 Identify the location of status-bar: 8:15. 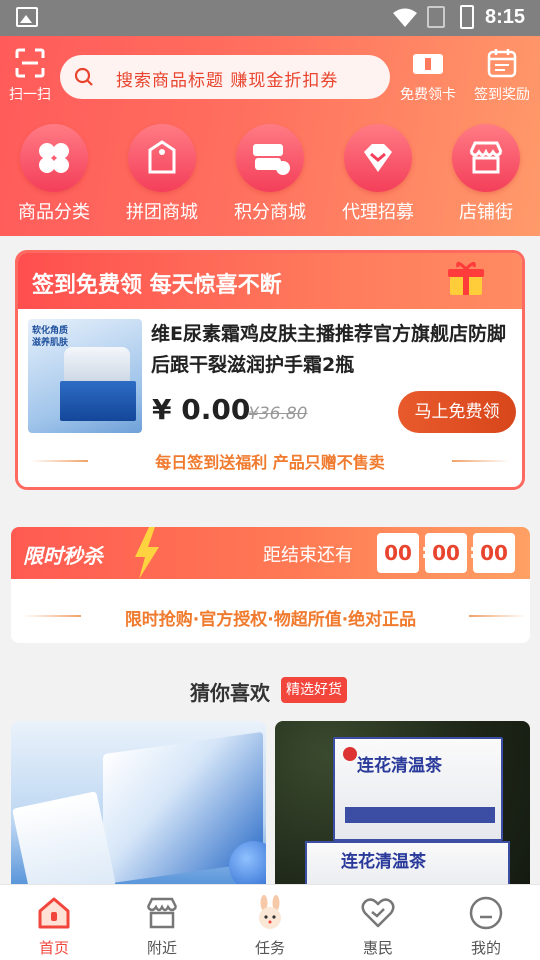
(270, 18).